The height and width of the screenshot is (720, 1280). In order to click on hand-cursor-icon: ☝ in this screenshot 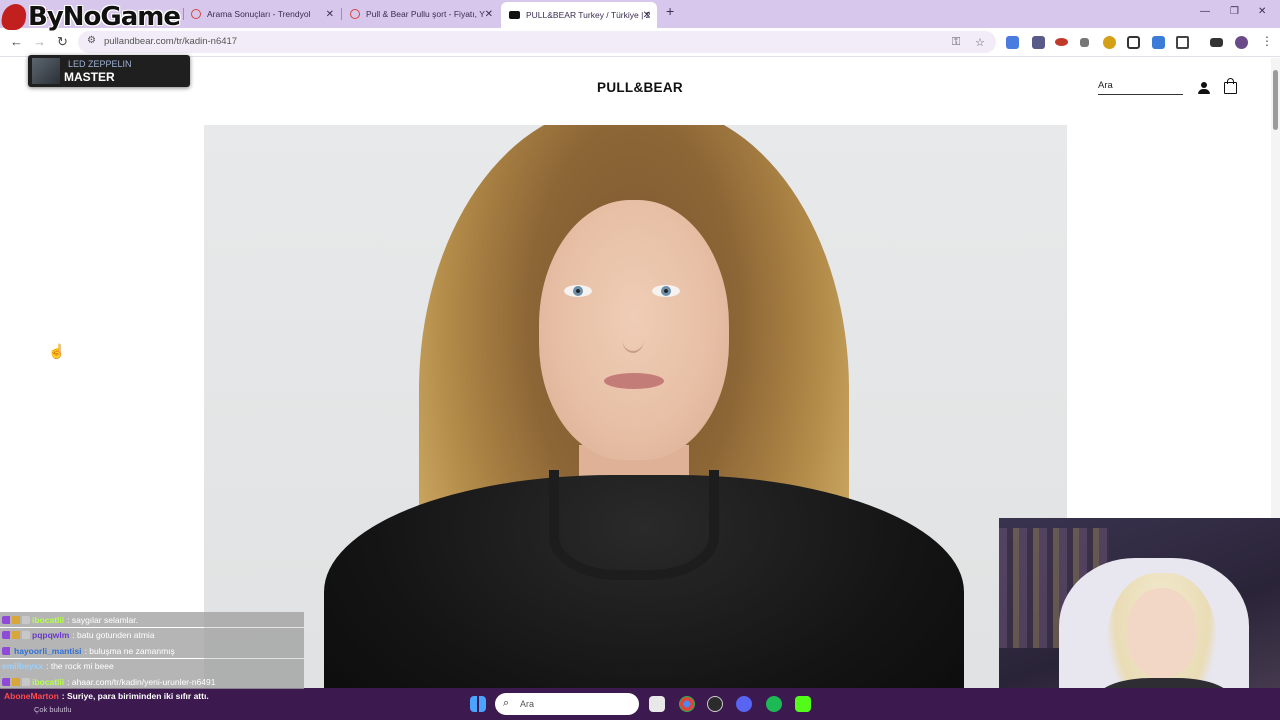, I will do `click(57, 351)`.